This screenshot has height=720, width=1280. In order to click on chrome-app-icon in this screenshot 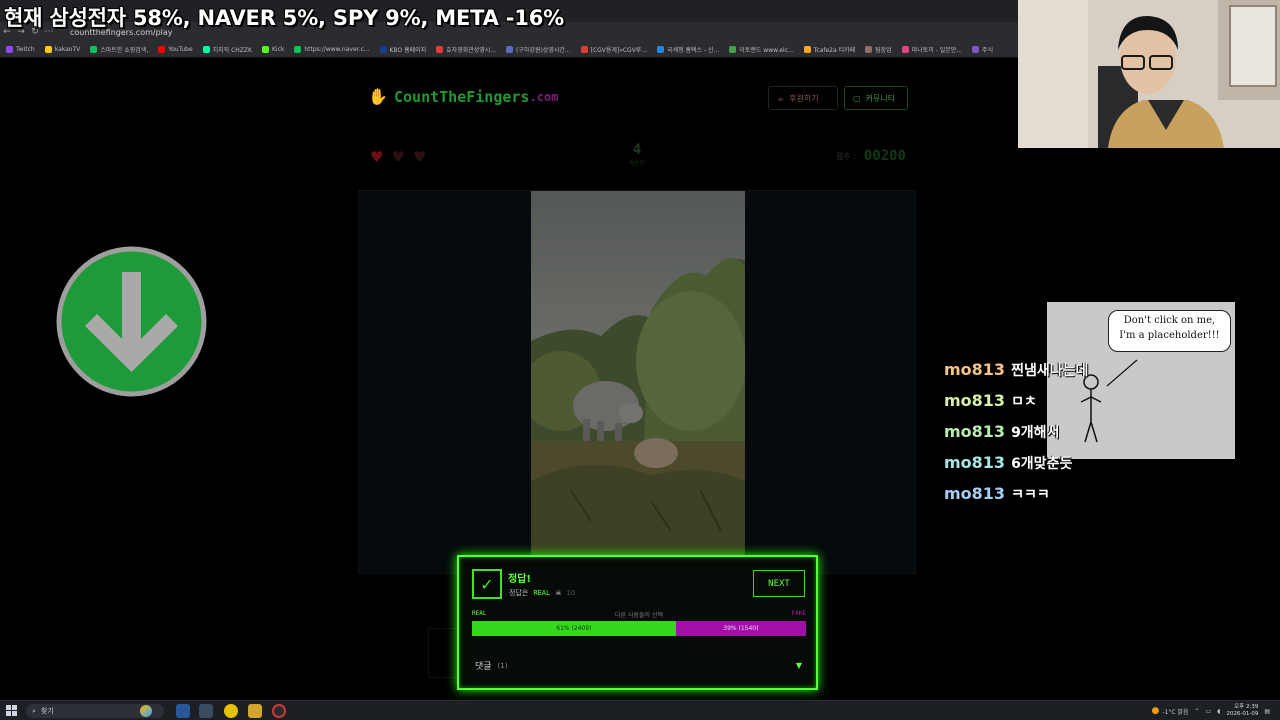, I will do `click(206, 711)`.